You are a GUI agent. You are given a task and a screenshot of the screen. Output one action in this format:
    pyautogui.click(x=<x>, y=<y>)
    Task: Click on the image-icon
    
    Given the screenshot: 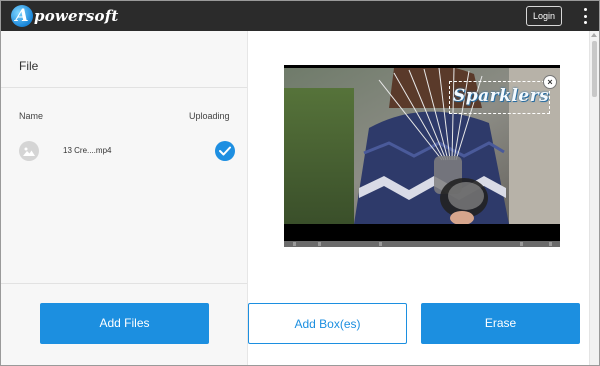 What is the action you would take?
    pyautogui.click(x=29, y=151)
    